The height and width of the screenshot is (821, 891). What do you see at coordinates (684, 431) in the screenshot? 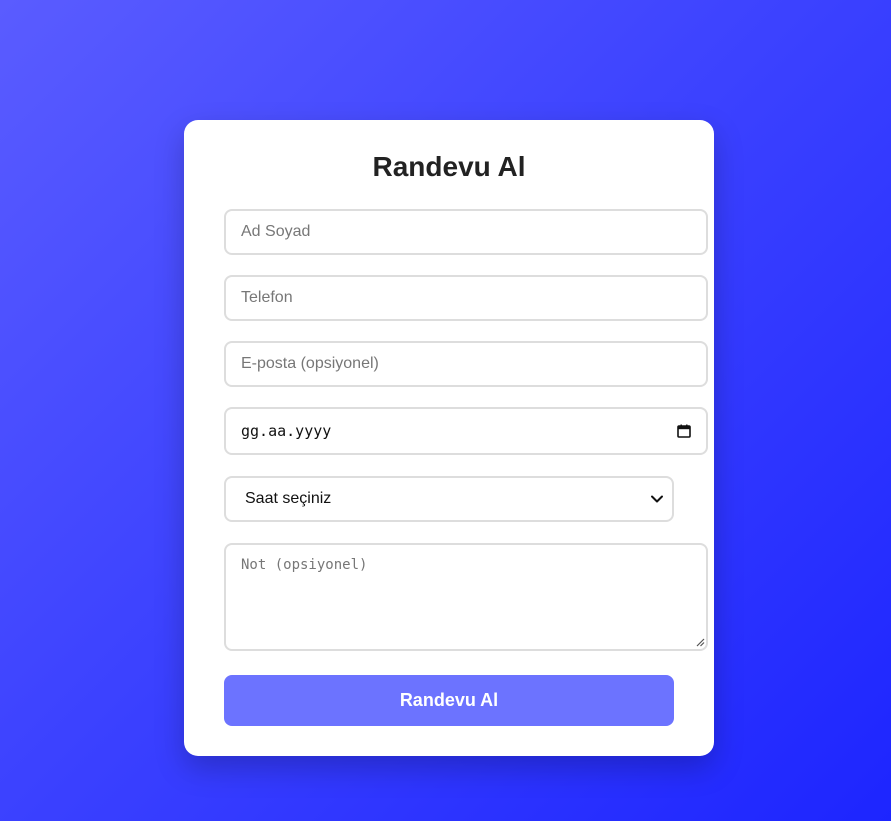
I see `calendar-icon` at bounding box center [684, 431].